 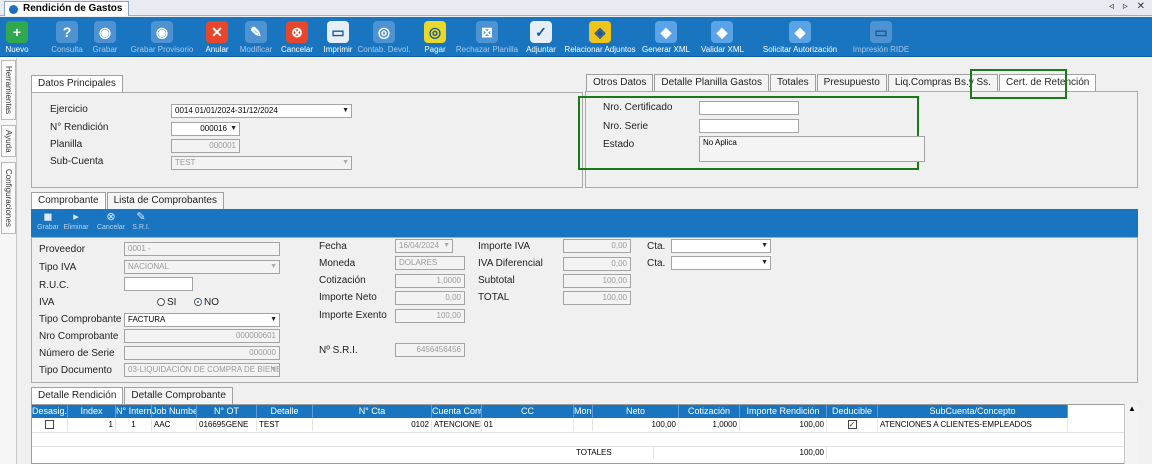 What do you see at coordinates (881, 37) in the screenshot?
I see `toolbar-button-impresion_ride: ▭ Impresión RIDE` at bounding box center [881, 37].